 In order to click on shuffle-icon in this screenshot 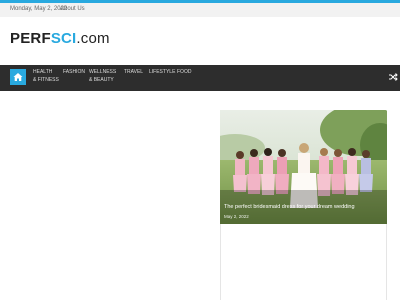, I will do `click(393, 77)`.